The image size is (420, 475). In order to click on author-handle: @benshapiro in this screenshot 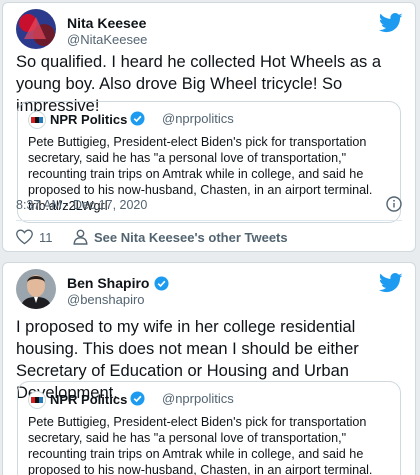, I will do `click(106, 299)`.